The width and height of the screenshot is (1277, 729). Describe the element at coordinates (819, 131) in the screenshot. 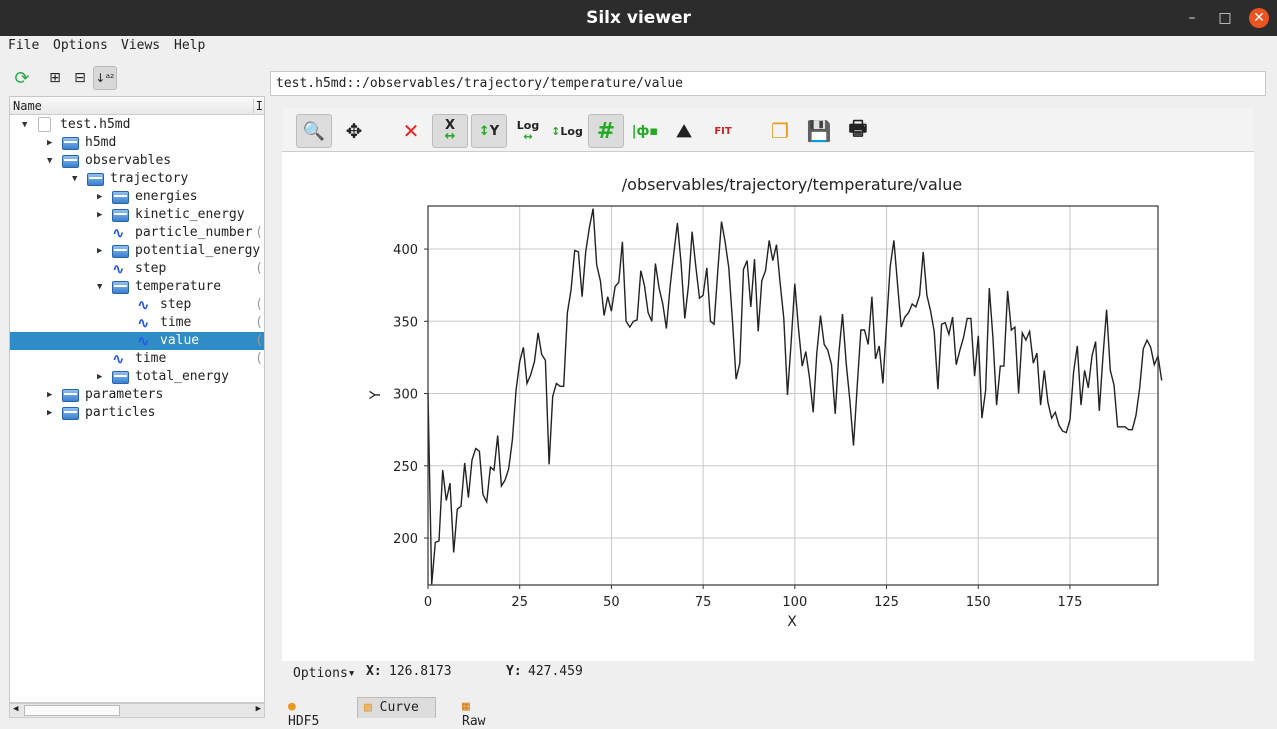

I see `save-icon: 💾` at that location.